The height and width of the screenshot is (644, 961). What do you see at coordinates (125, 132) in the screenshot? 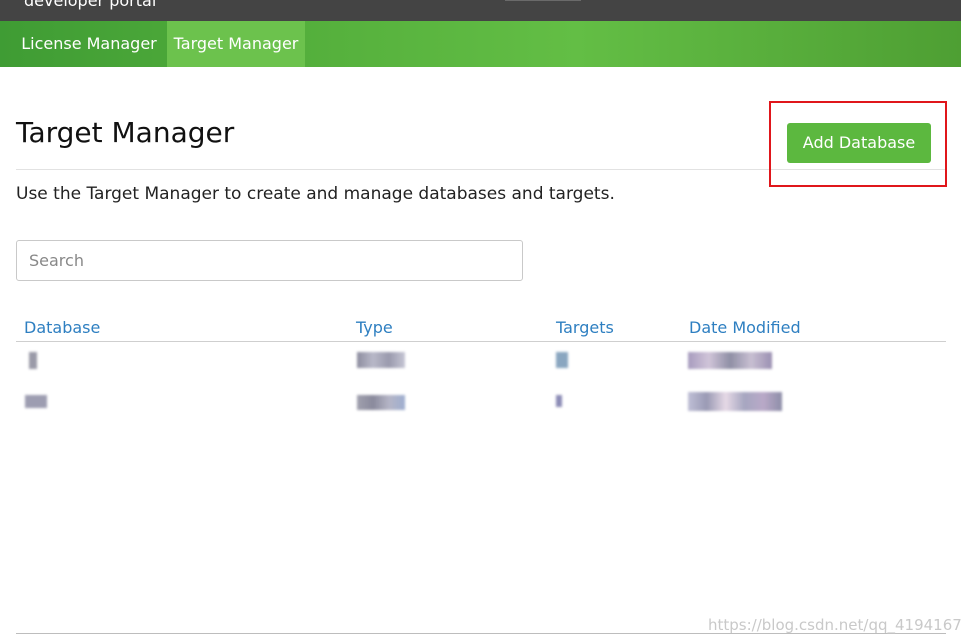
I see `page-title: Target Manager` at bounding box center [125, 132].